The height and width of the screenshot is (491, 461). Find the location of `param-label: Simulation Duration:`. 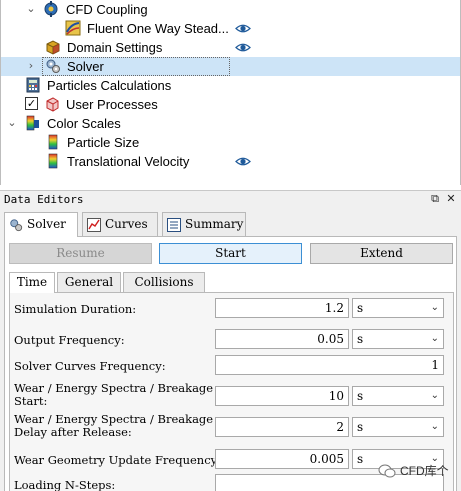

param-label: Simulation Duration: is located at coordinates (75, 309).